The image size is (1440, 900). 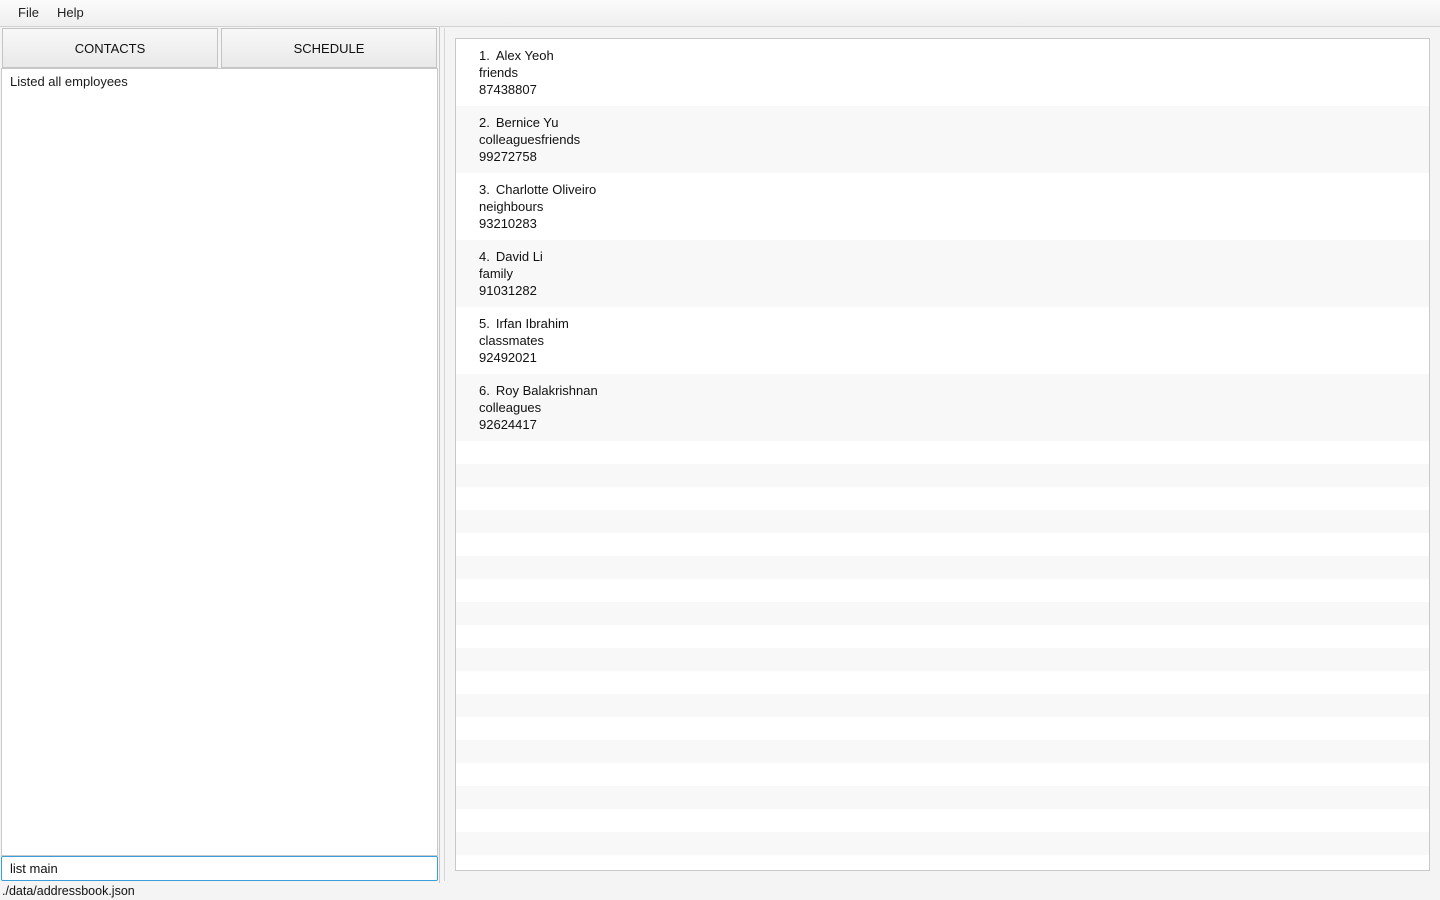 I want to click on person-tags: colleaguesfriends, so click(x=530, y=139).